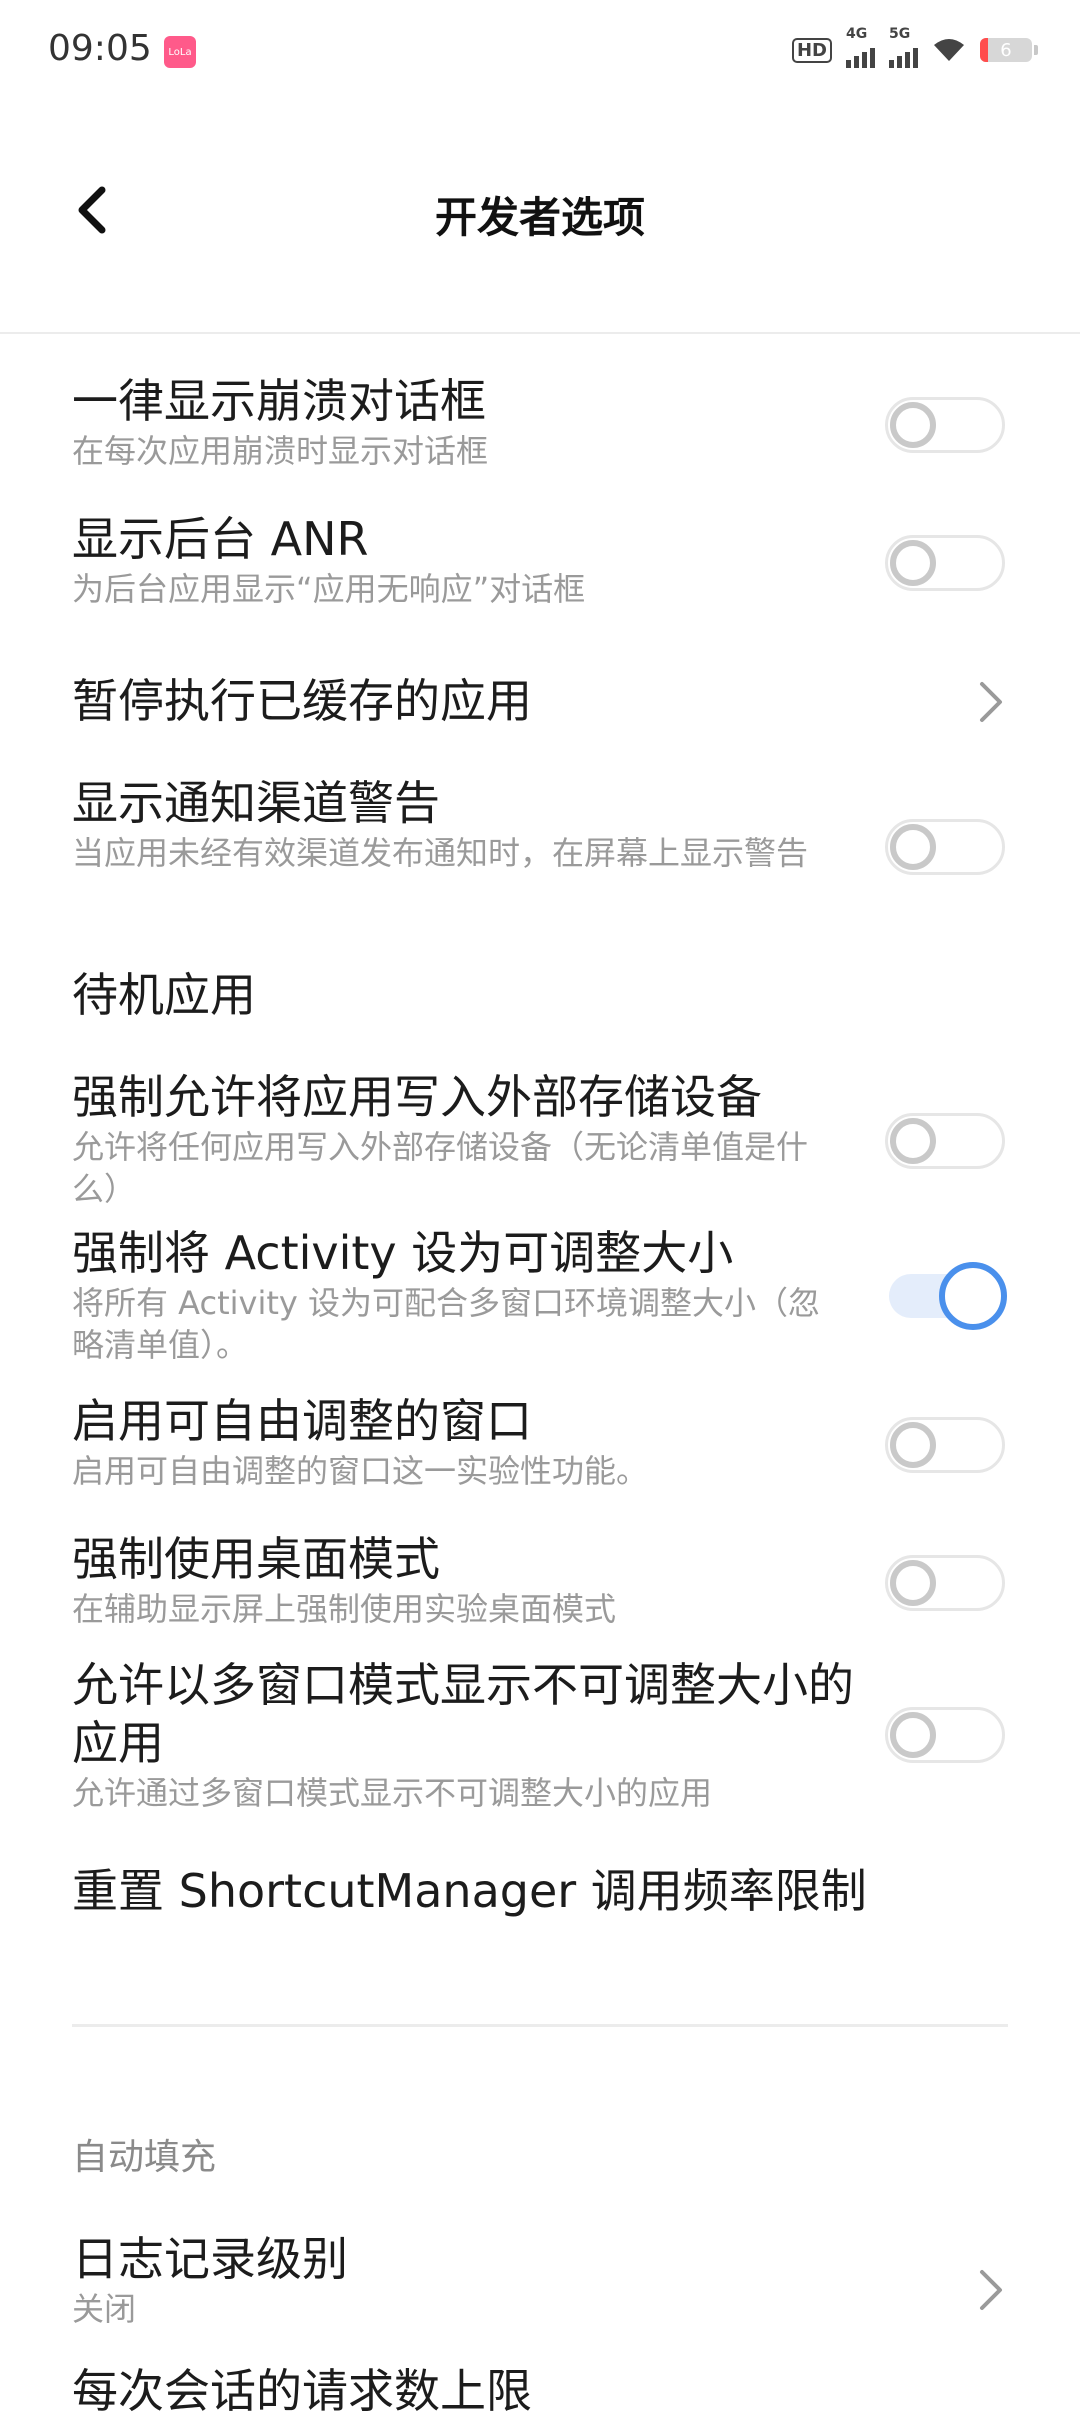  I want to click on battery-icon: 6, so click(1009, 50).